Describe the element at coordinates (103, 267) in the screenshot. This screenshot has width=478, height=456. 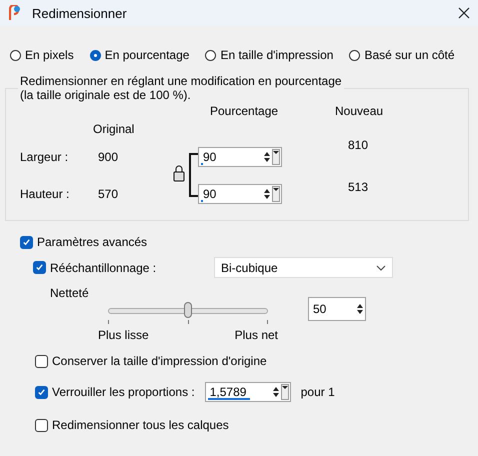
I see `checkbox-label: Rééchantillonnage :` at that location.